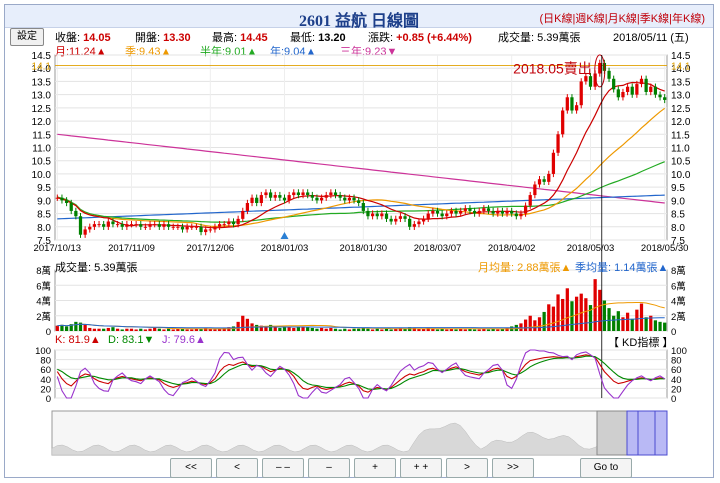 This screenshot has height=483, width=720. Describe the element at coordinates (681, 175) in the screenshot. I see `price-tick-right: 10.0` at that location.